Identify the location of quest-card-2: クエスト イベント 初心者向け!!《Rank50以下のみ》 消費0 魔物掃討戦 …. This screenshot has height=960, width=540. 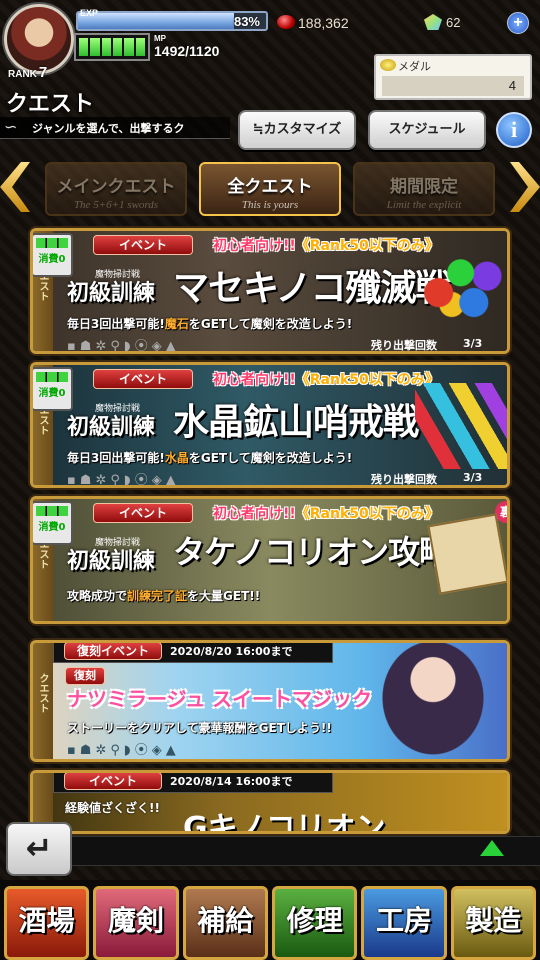
(270, 425).